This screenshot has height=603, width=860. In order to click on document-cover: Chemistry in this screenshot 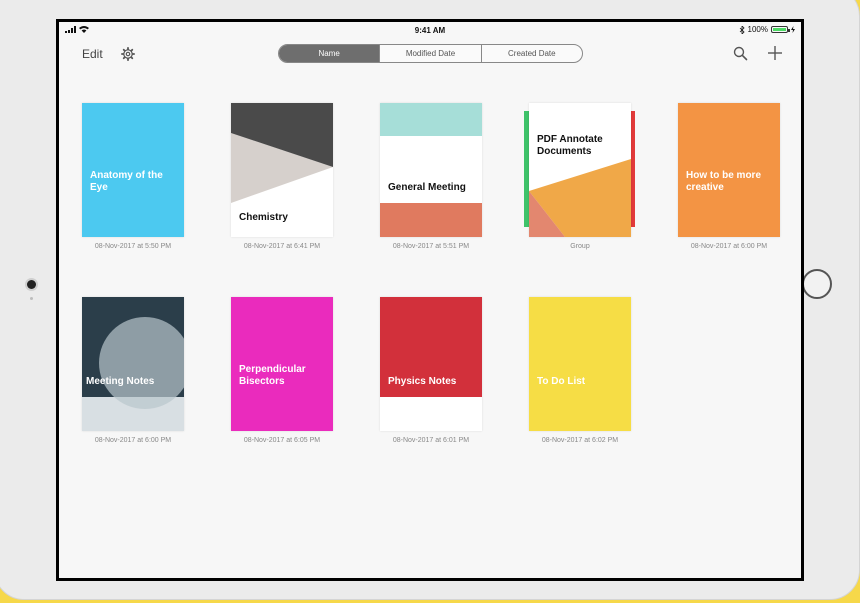, I will do `click(282, 170)`.